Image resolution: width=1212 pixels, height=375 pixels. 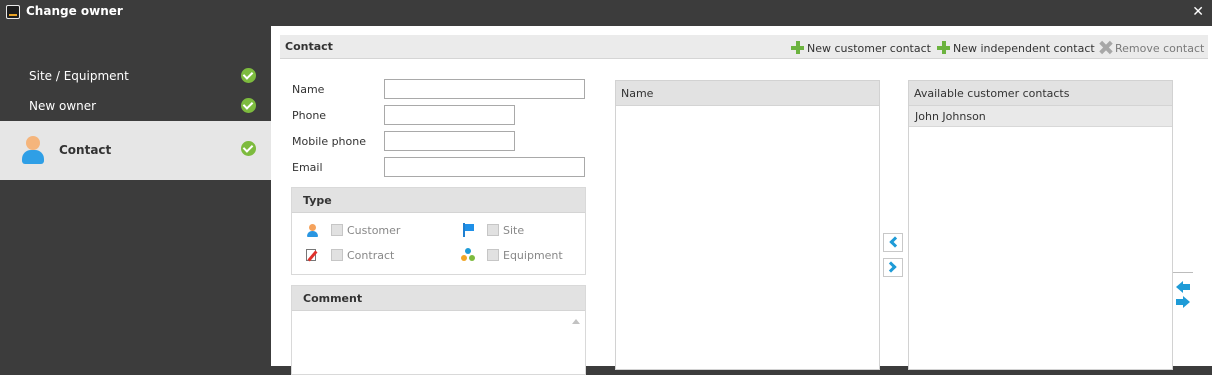 What do you see at coordinates (484, 89) in the screenshot?
I see `name-field` at bounding box center [484, 89].